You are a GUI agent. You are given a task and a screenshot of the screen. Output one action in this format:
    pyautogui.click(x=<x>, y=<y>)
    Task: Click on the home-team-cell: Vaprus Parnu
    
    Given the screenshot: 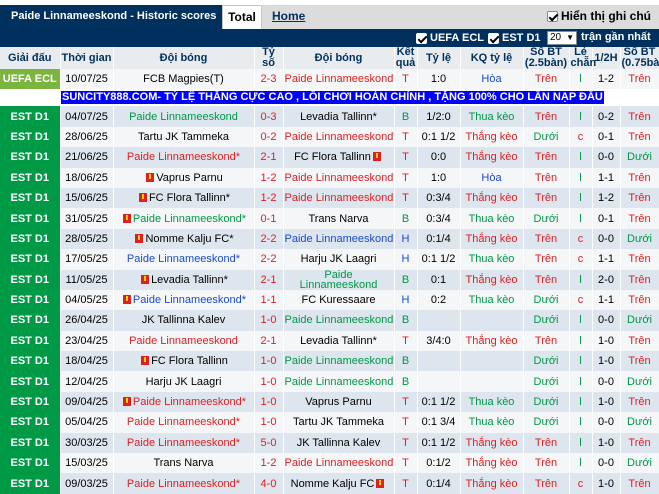 What is the action you would take?
    pyautogui.click(x=184, y=177)
    